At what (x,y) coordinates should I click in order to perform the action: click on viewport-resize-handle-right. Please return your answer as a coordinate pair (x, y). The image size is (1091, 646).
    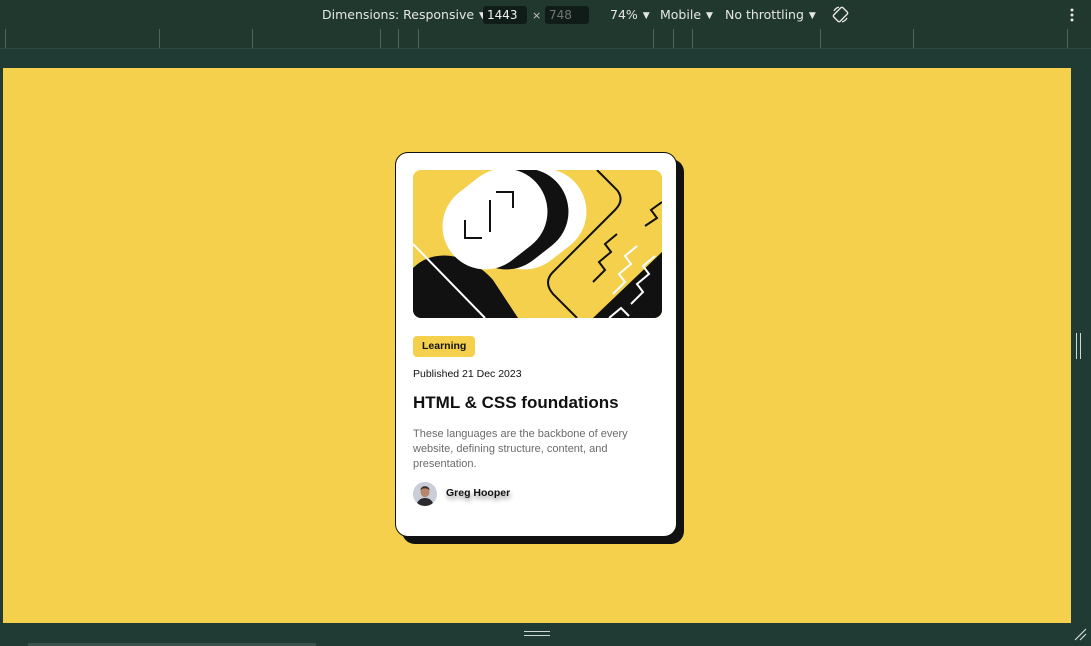
    Looking at the image, I should click on (1079, 346).